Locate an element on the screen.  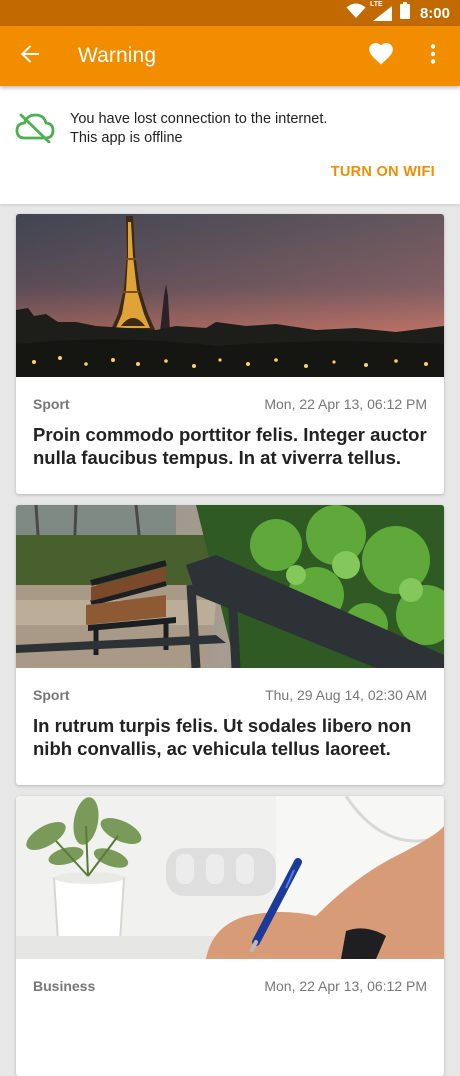
card-image-eiffel-tower is located at coordinates (230, 295).